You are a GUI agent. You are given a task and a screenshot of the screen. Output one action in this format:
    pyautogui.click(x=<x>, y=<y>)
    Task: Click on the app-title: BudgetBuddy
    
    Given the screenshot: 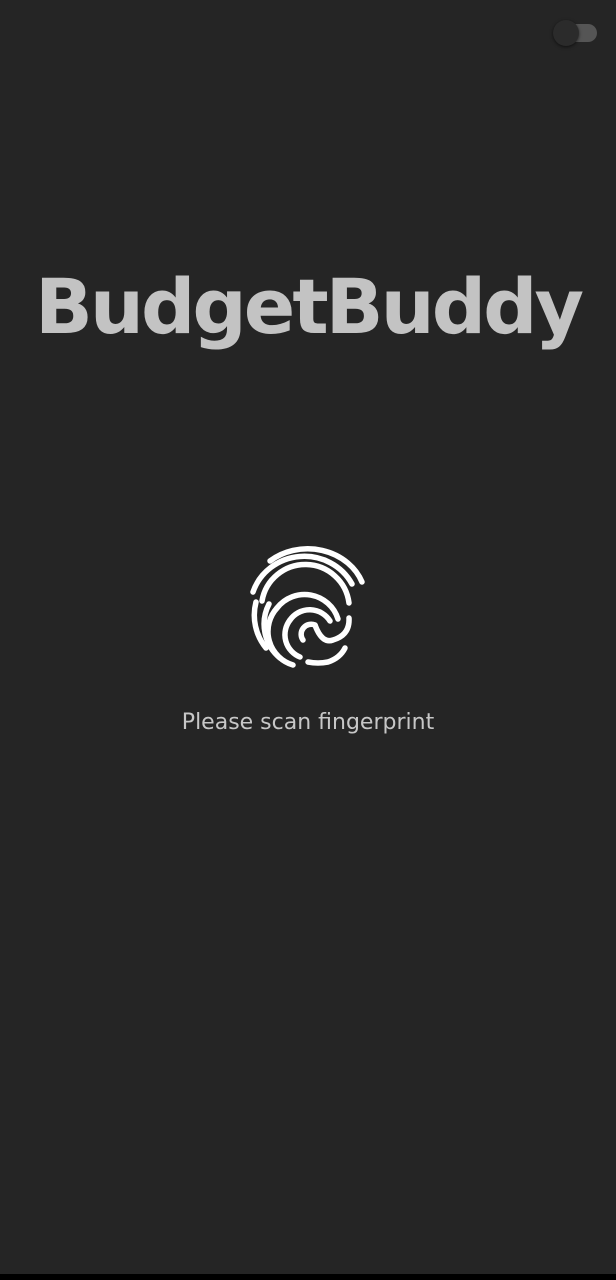 What is the action you would take?
    pyautogui.click(x=309, y=306)
    